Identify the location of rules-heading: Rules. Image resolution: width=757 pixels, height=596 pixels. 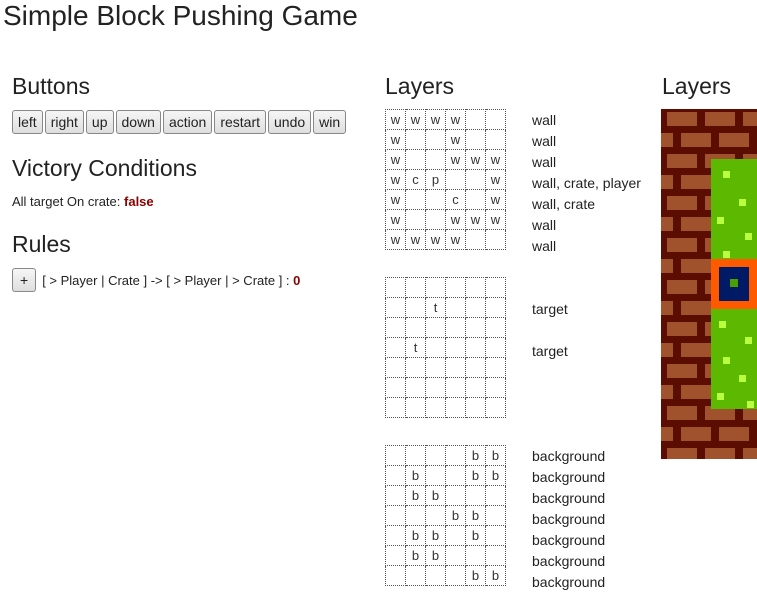
(41, 244).